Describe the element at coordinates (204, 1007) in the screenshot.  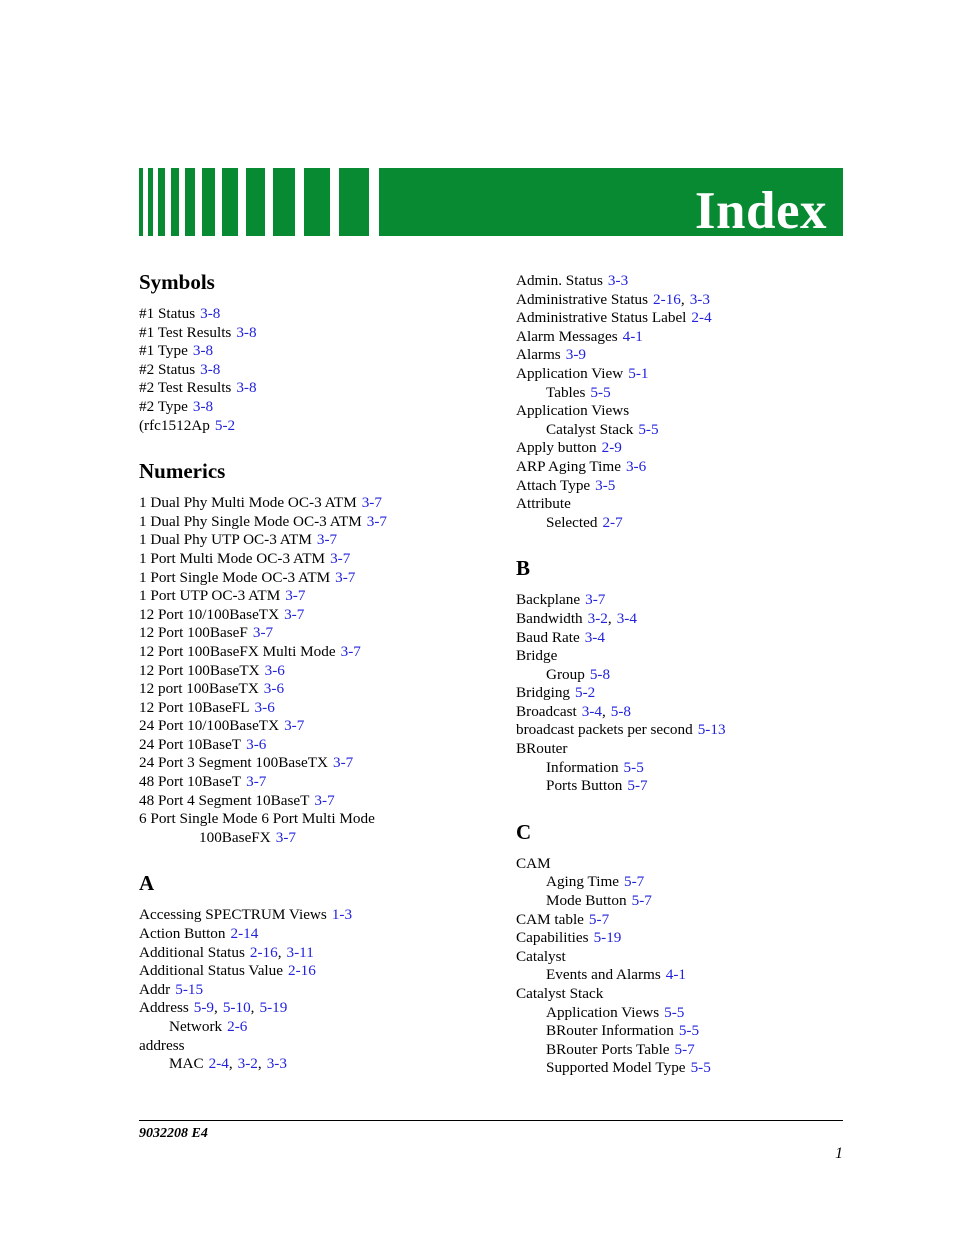
I see `index-page-reference: 5-9` at that location.